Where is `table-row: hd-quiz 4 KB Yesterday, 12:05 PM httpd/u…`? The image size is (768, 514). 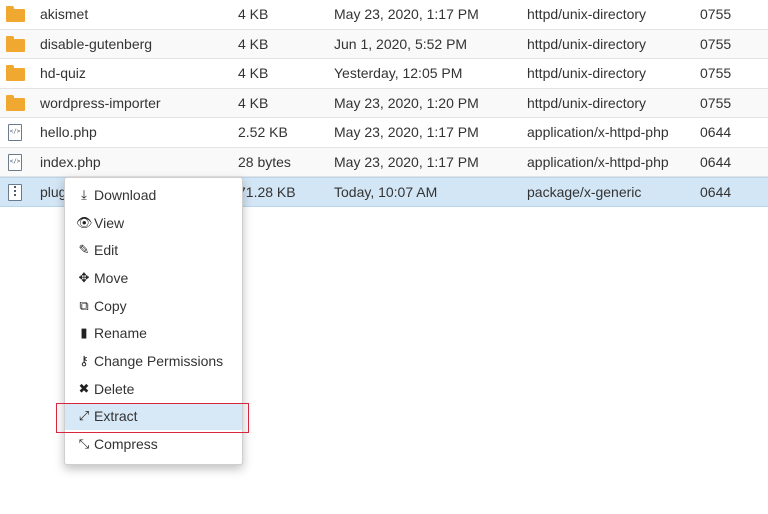 table-row: hd-quiz 4 KB Yesterday, 12:05 PM httpd/u… is located at coordinates (384, 74).